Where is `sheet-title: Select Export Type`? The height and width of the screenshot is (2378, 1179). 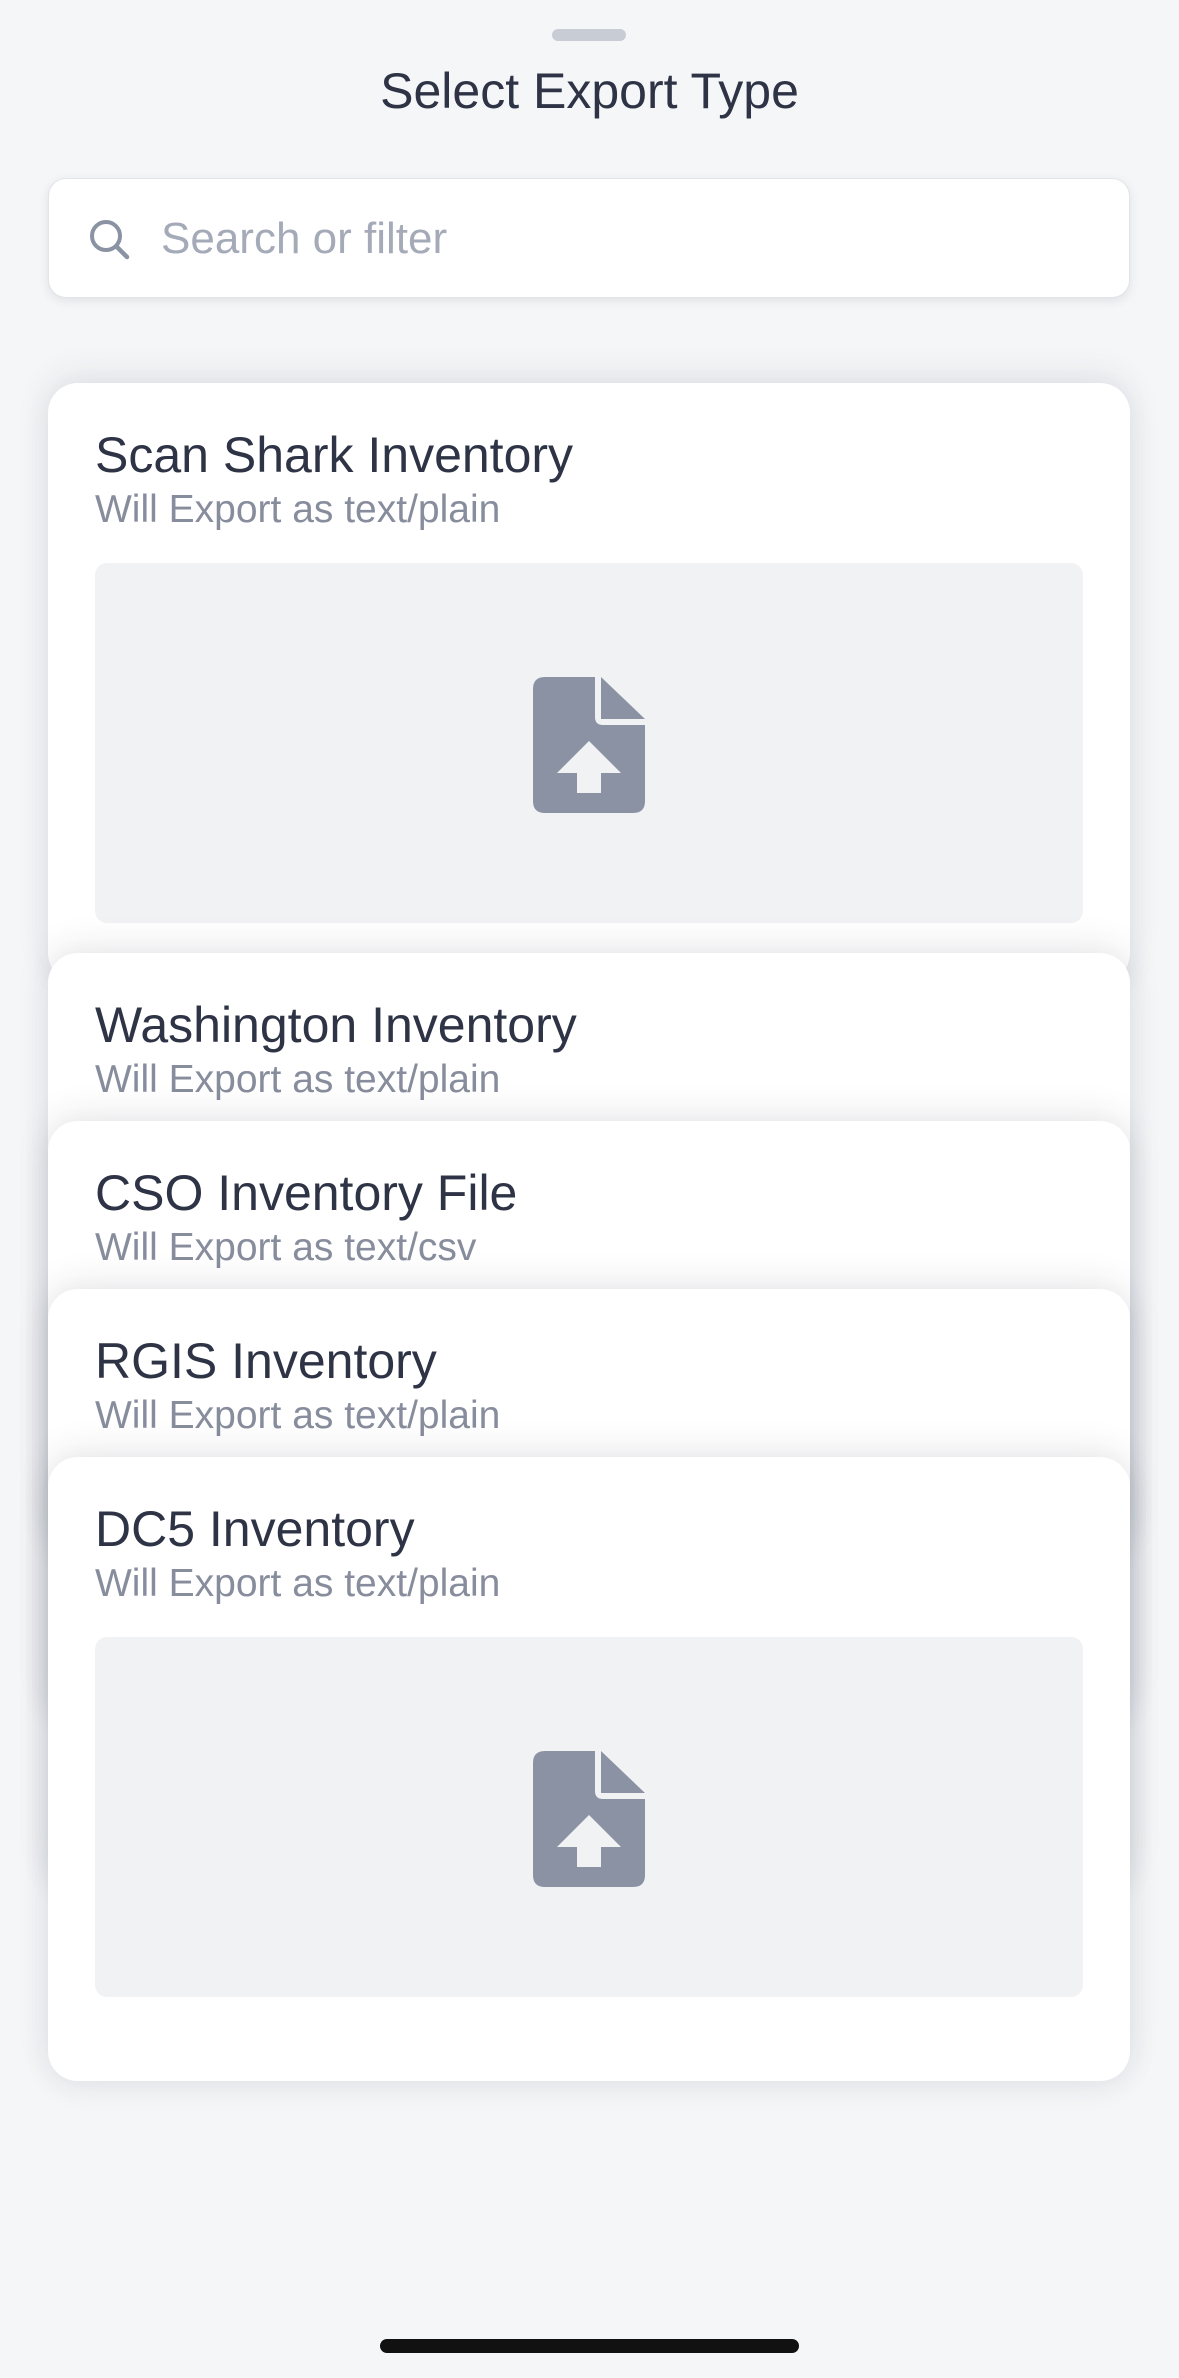 sheet-title: Select Export Type is located at coordinates (589, 91).